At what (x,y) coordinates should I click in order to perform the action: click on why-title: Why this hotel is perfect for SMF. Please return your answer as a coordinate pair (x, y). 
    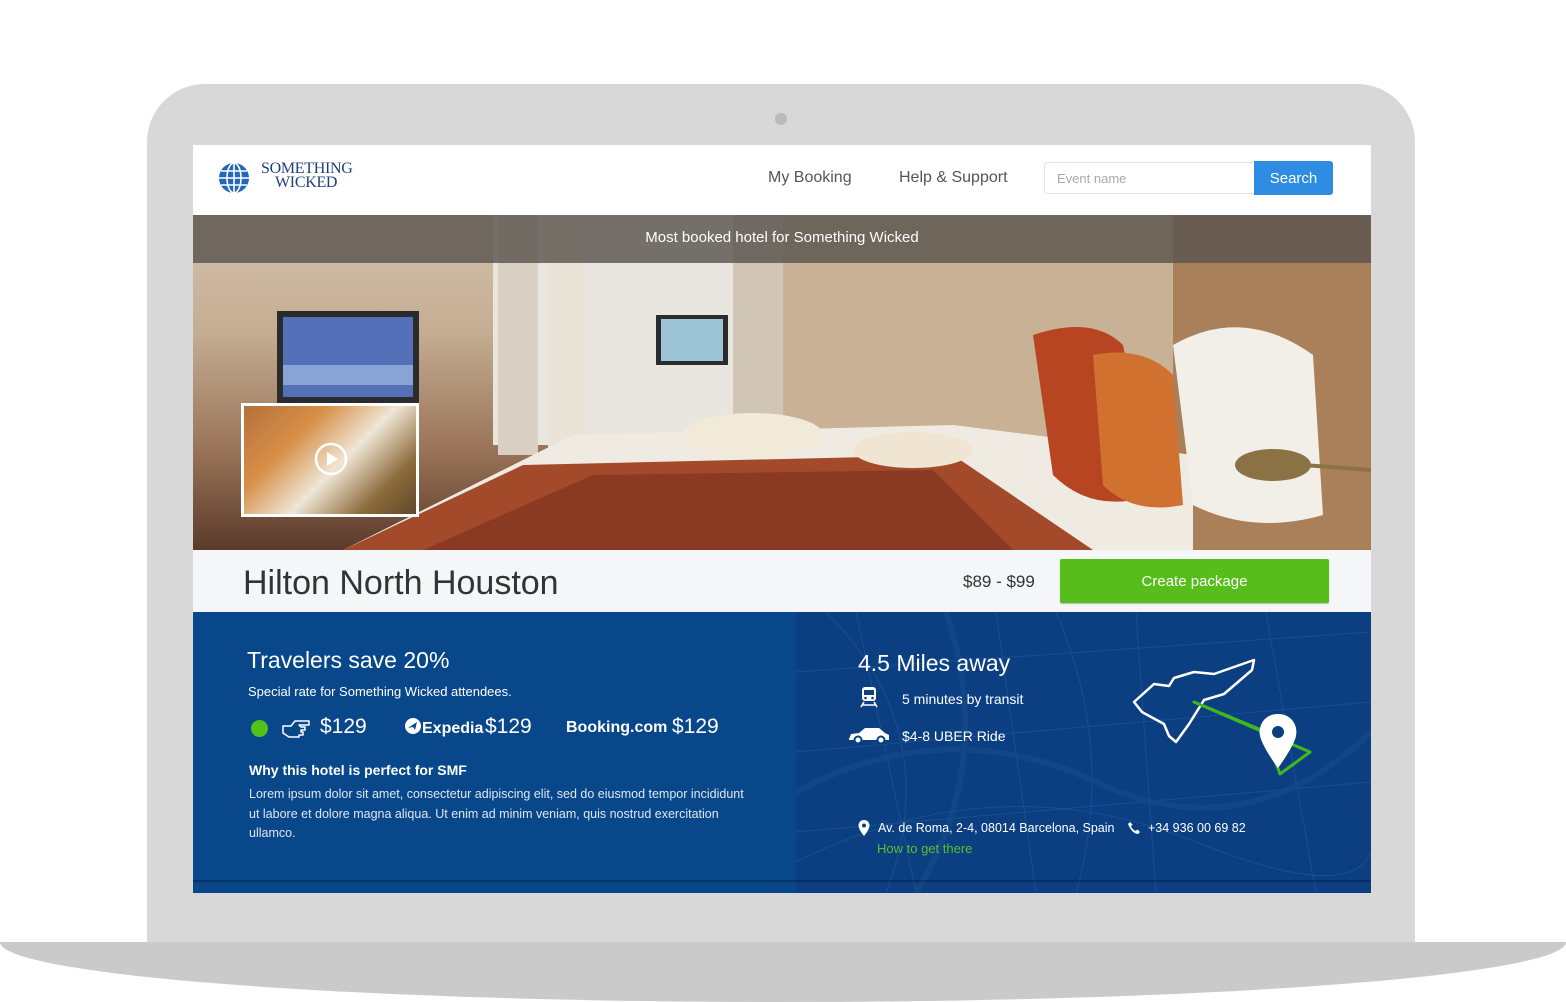
    Looking at the image, I should click on (358, 770).